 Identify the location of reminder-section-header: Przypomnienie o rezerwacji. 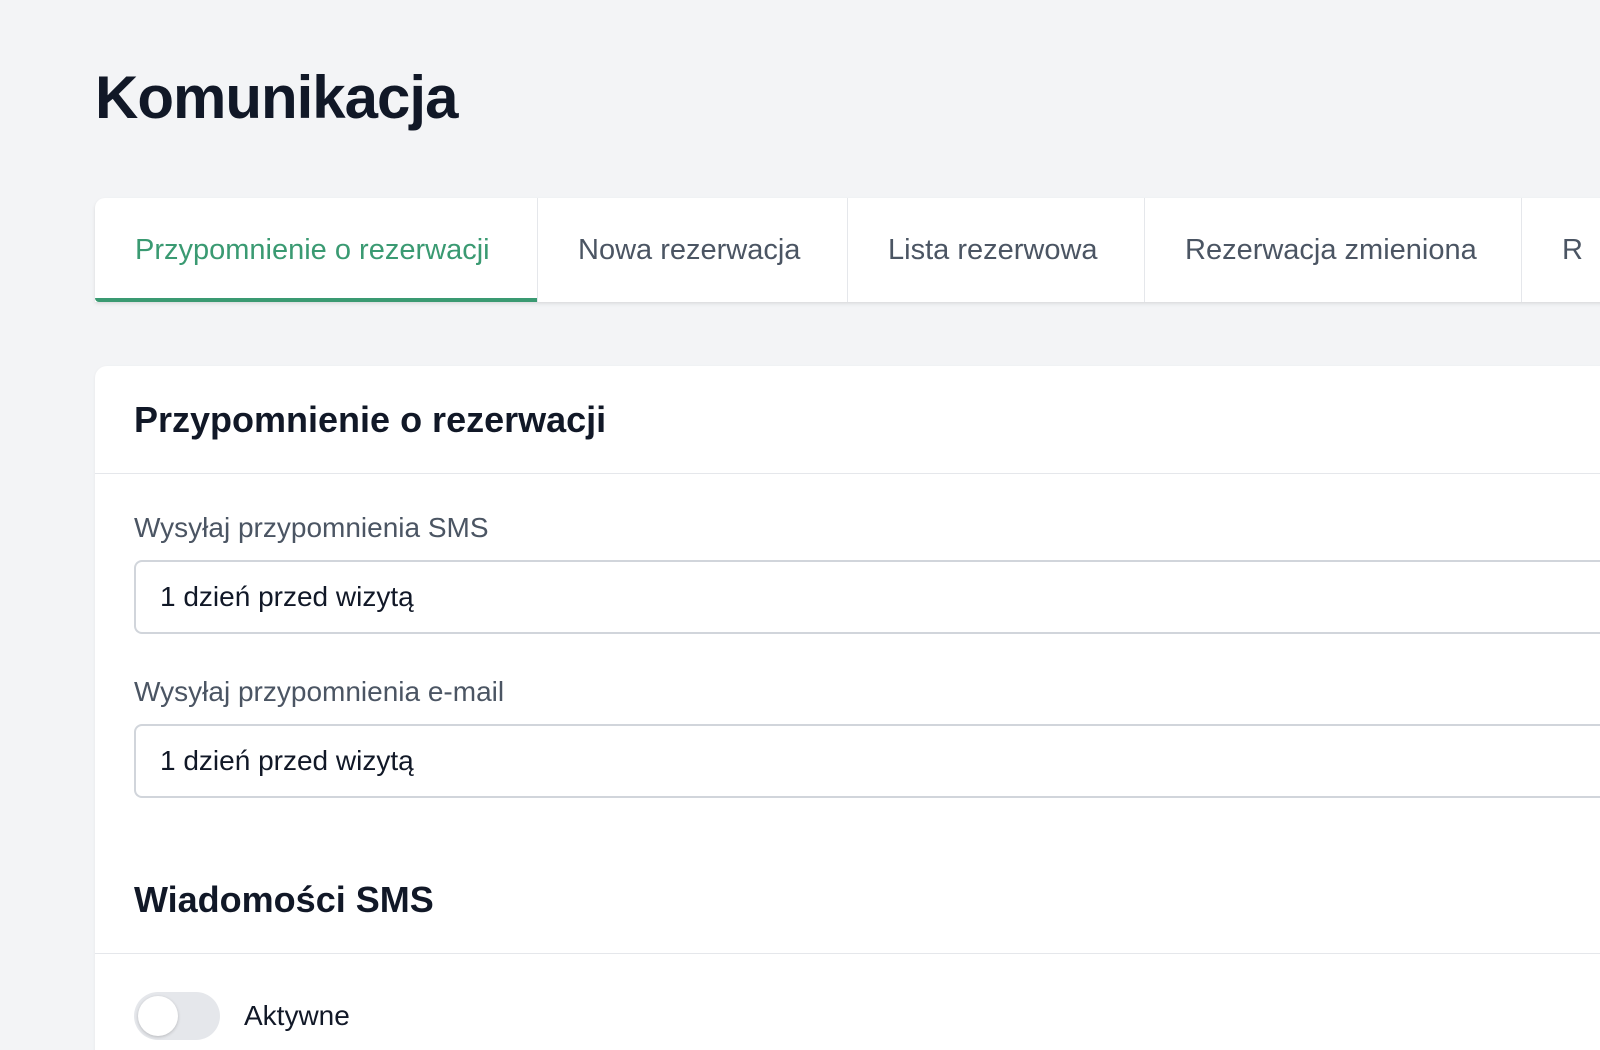
(847, 420).